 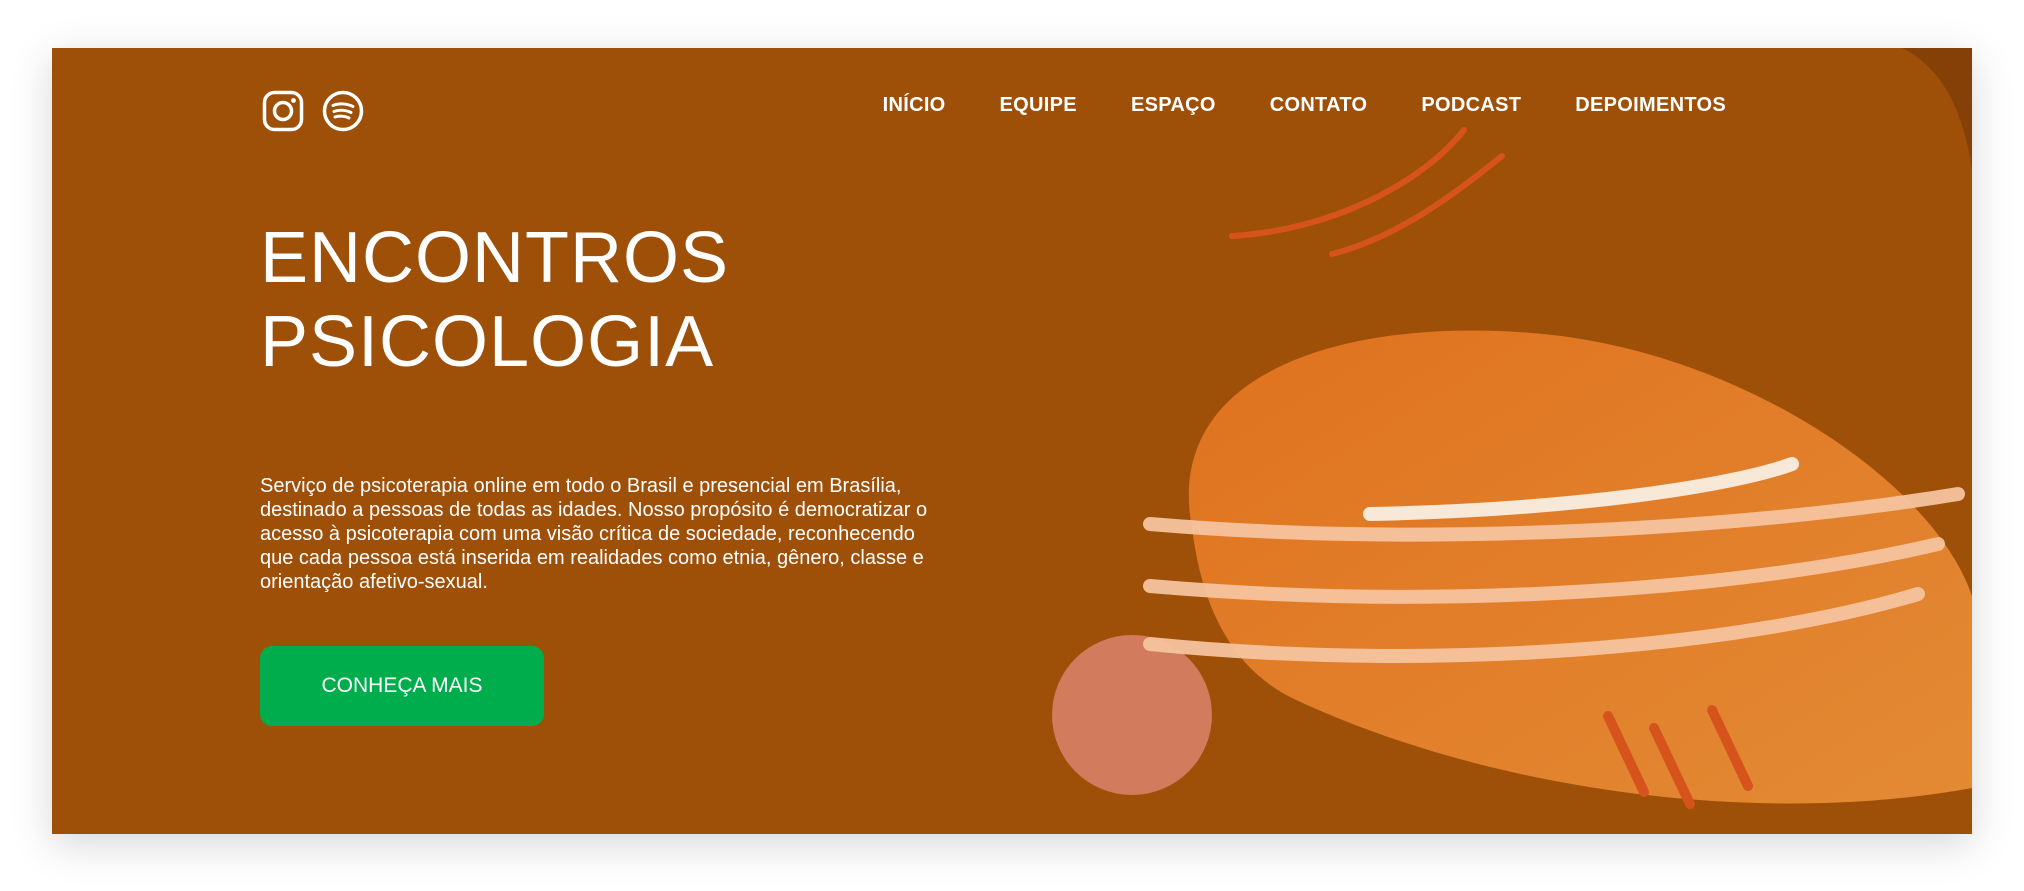 I want to click on title-line-1: ENCONTROS, so click(x=495, y=258).